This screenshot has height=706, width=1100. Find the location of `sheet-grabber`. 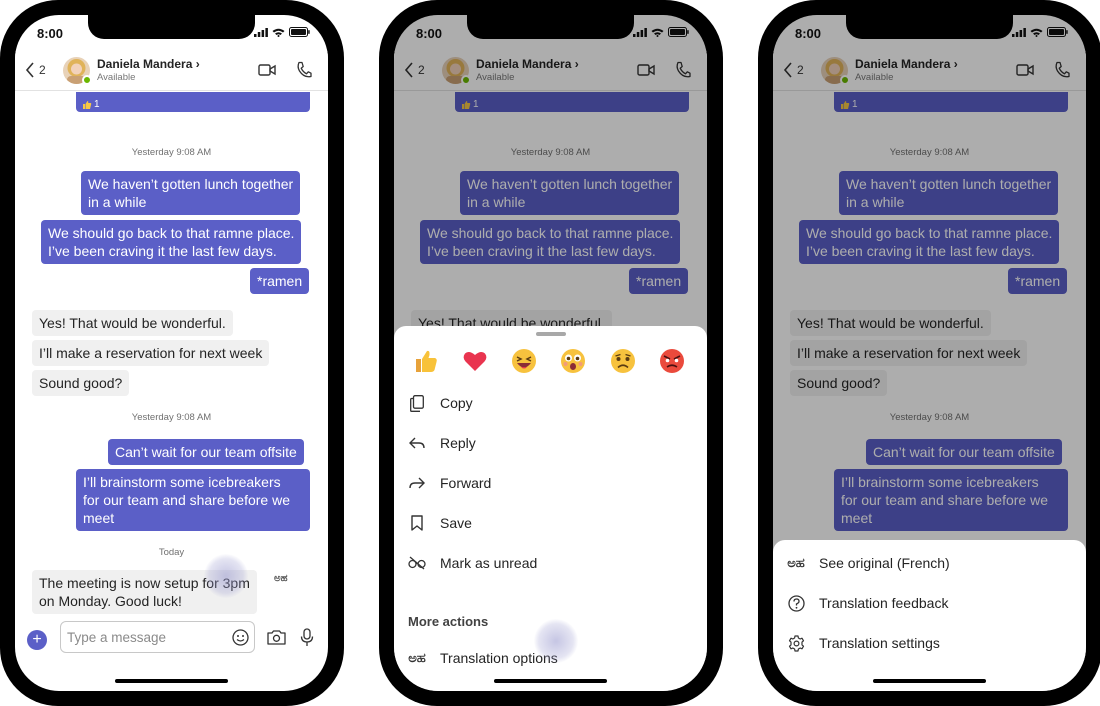

sheet-grabber is located at coordinates (551, 334).